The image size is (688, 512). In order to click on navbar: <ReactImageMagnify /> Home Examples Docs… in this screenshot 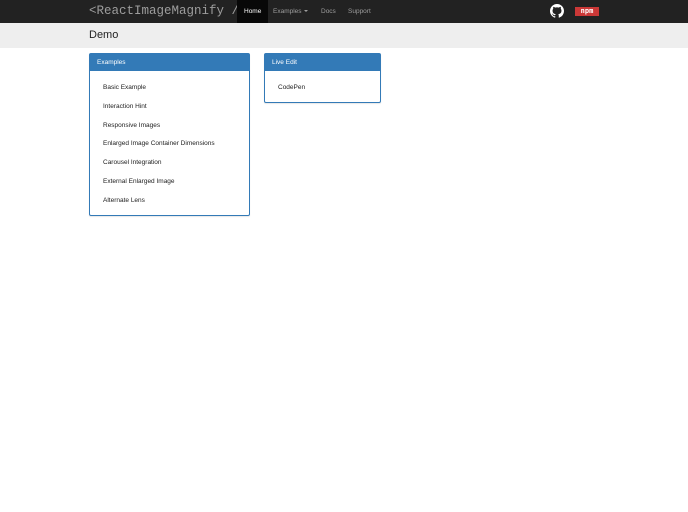, I will do `click(344, 11)`.